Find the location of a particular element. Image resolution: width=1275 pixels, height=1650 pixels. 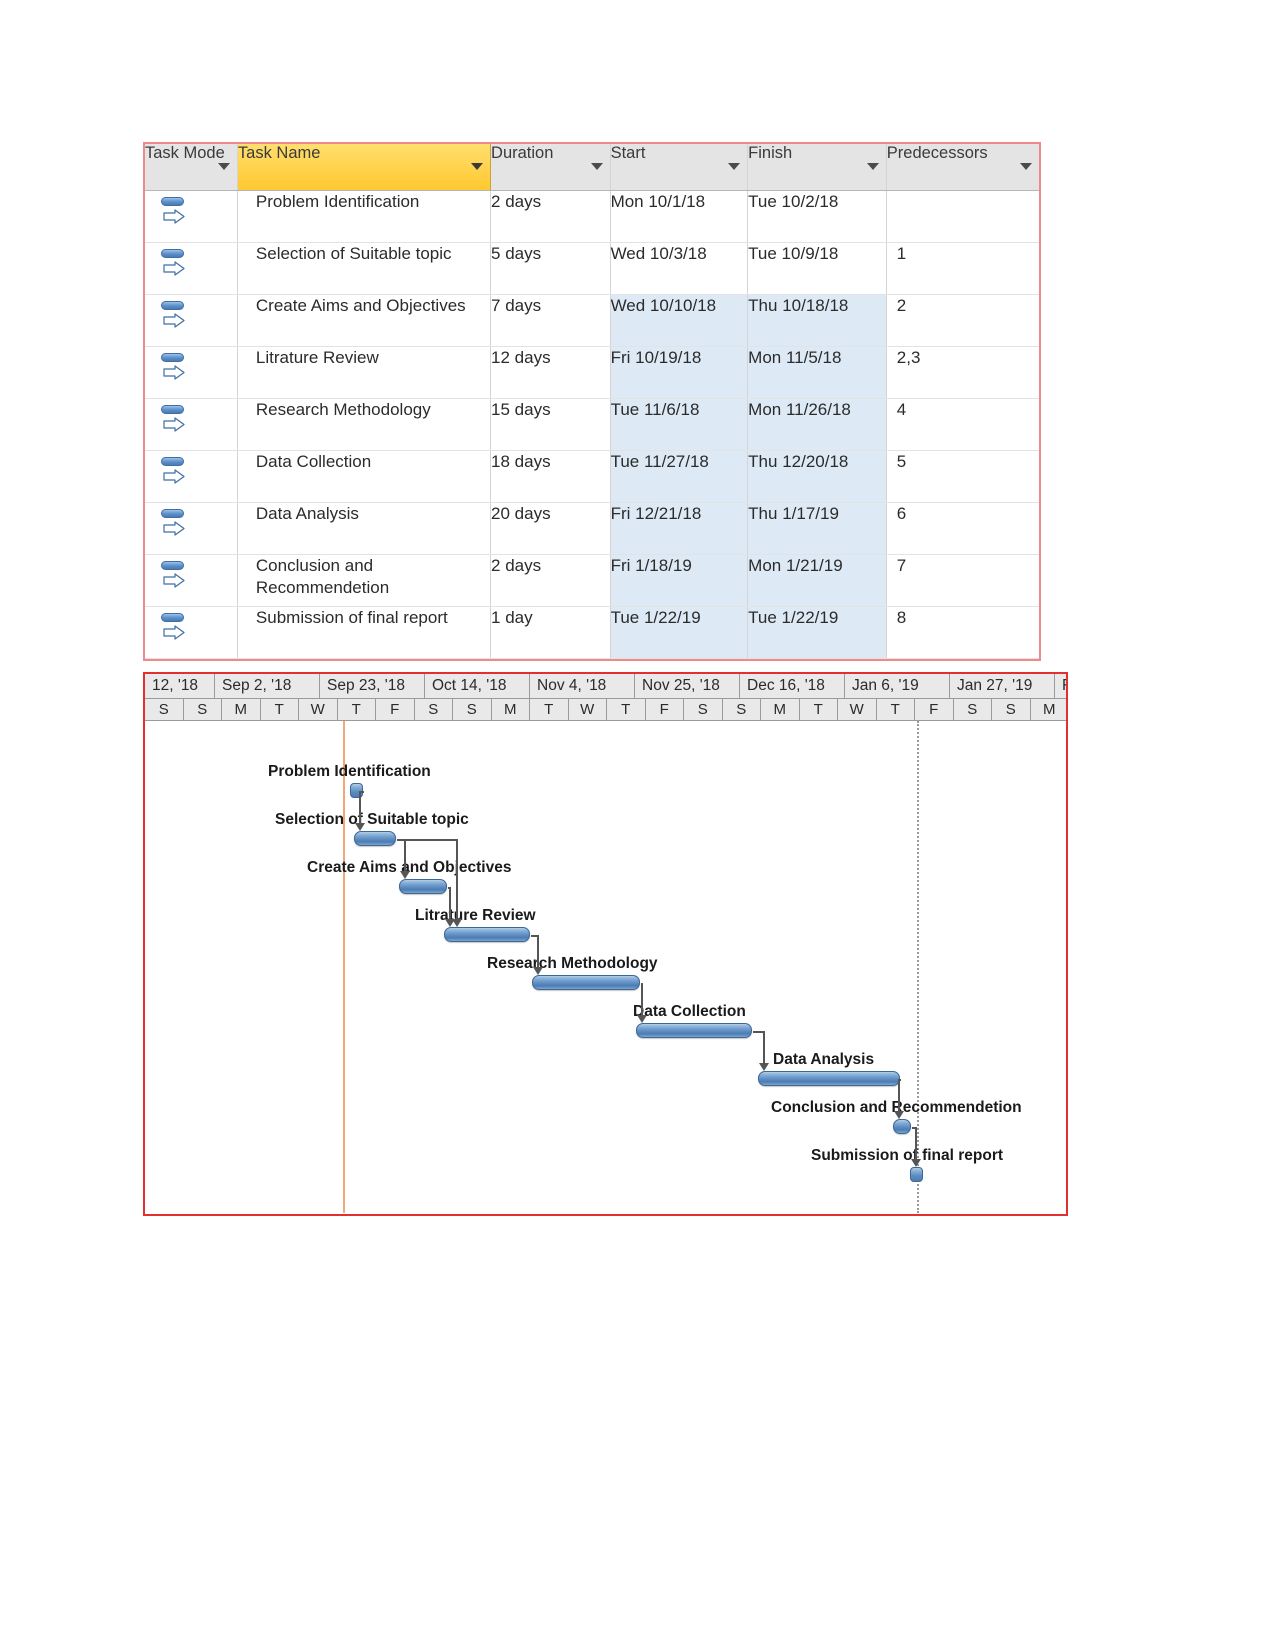

cell-predecessors: 7 is located at coordinates (962, 580).